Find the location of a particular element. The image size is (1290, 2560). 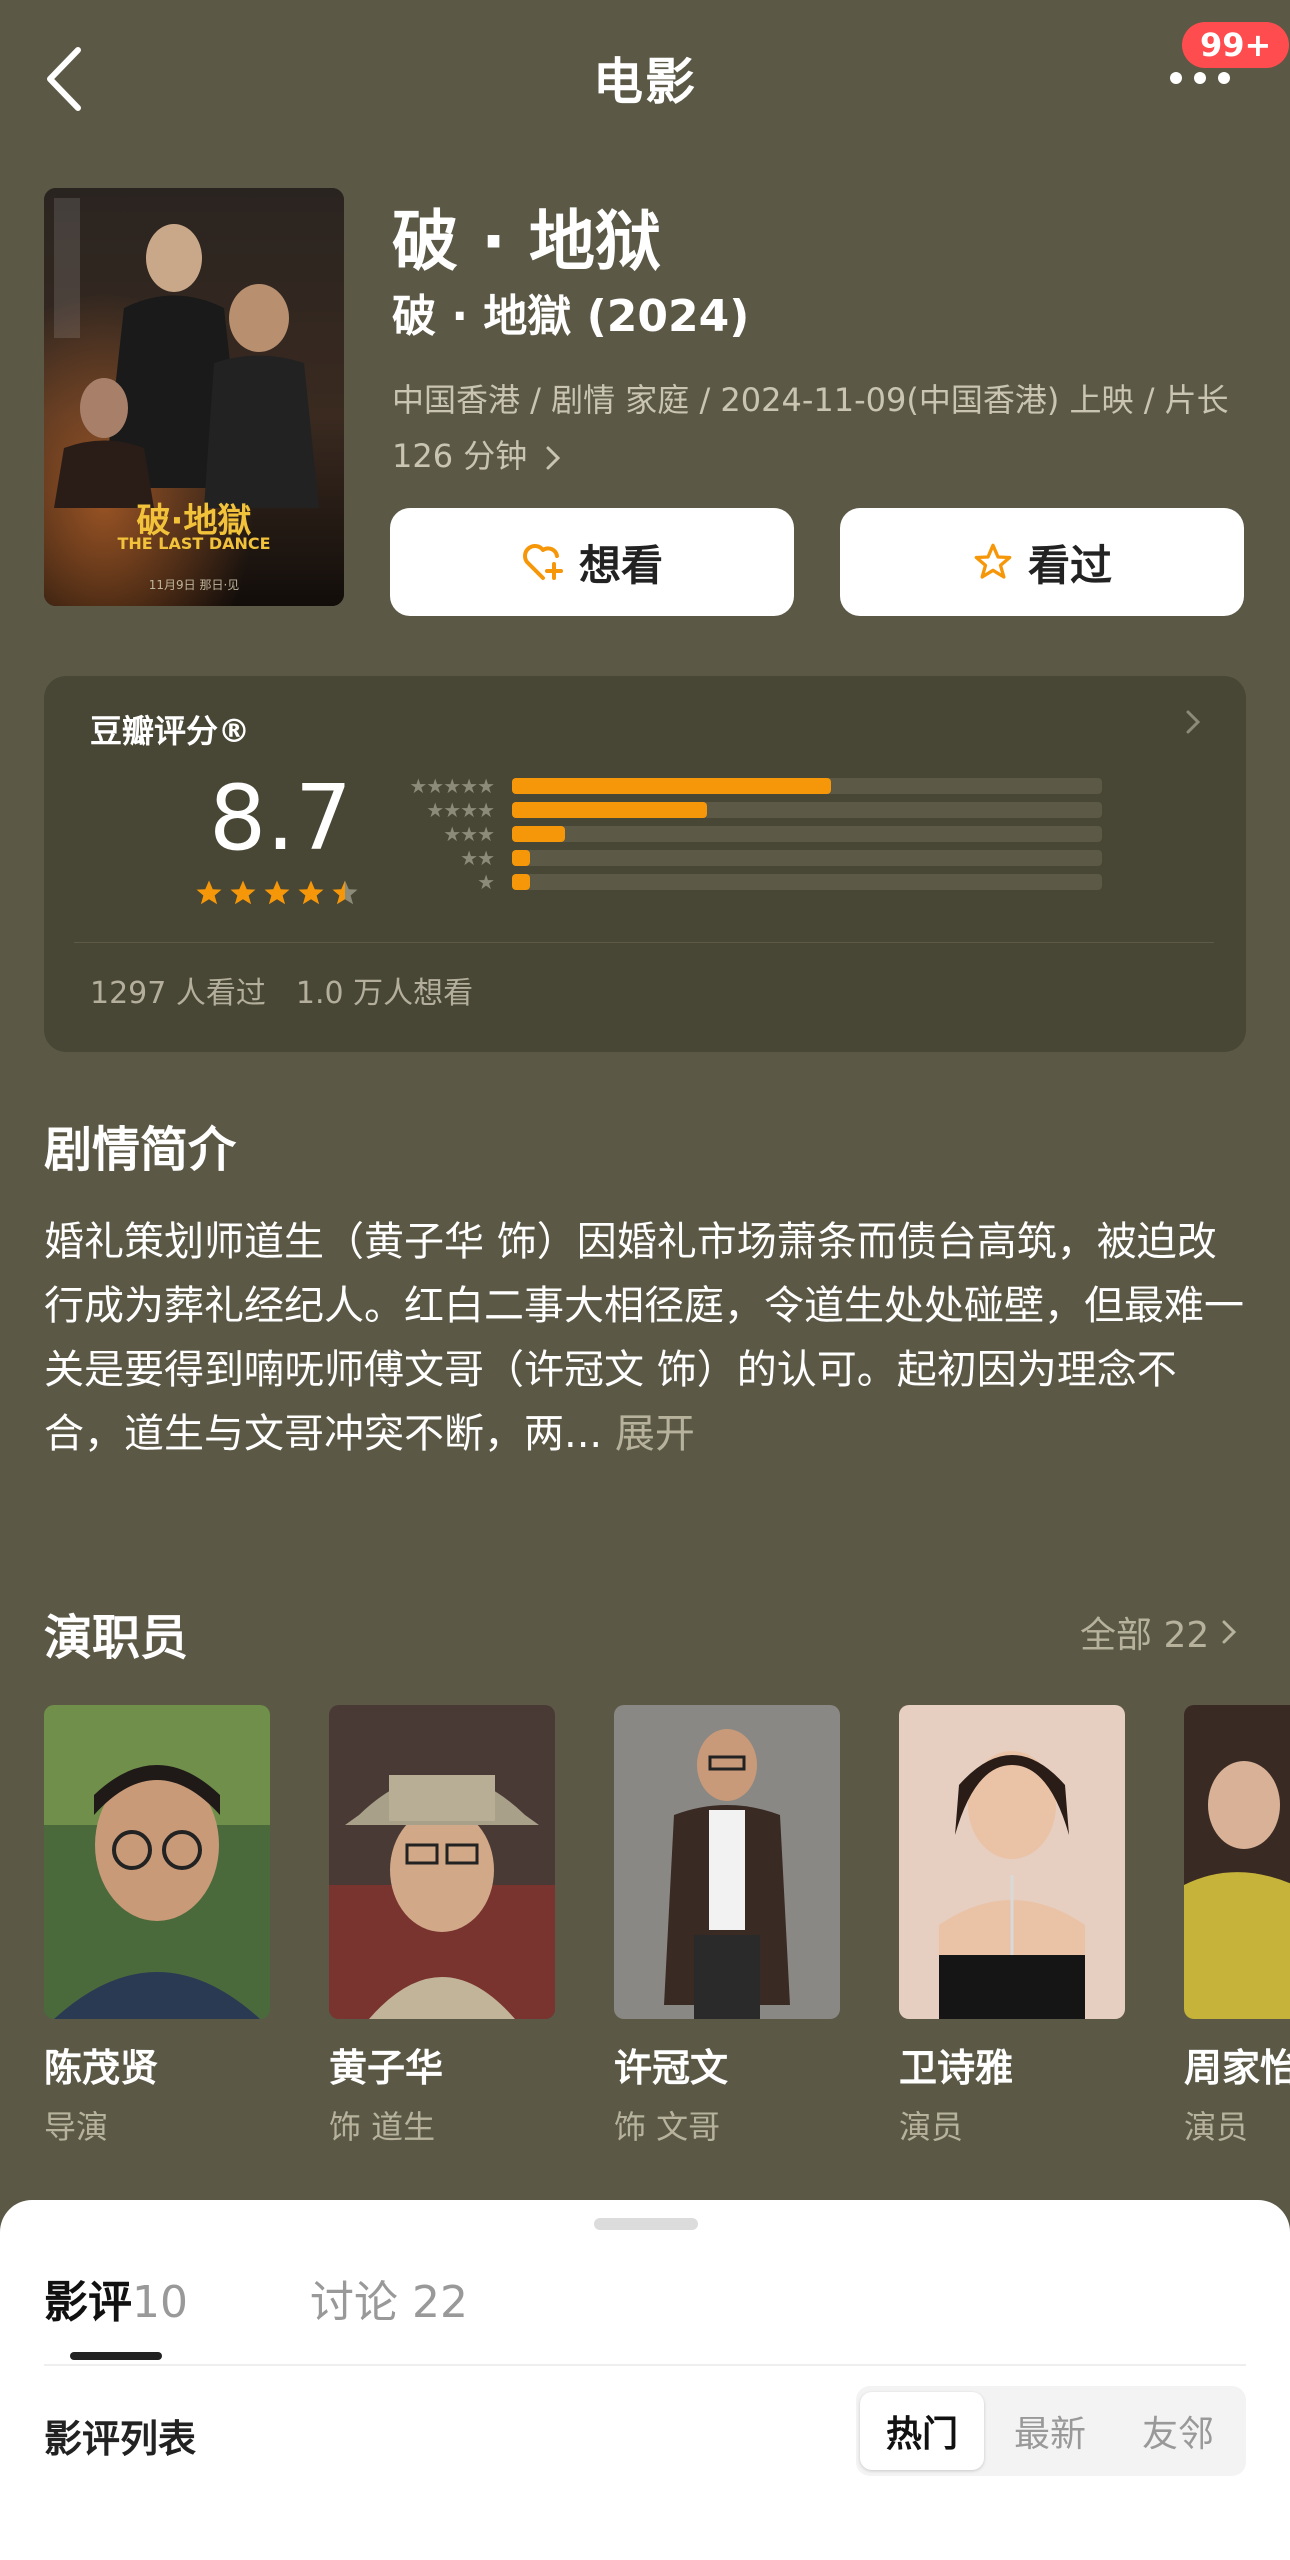

want-to-watch-label: 想看 is located at coordinates (620, 565).